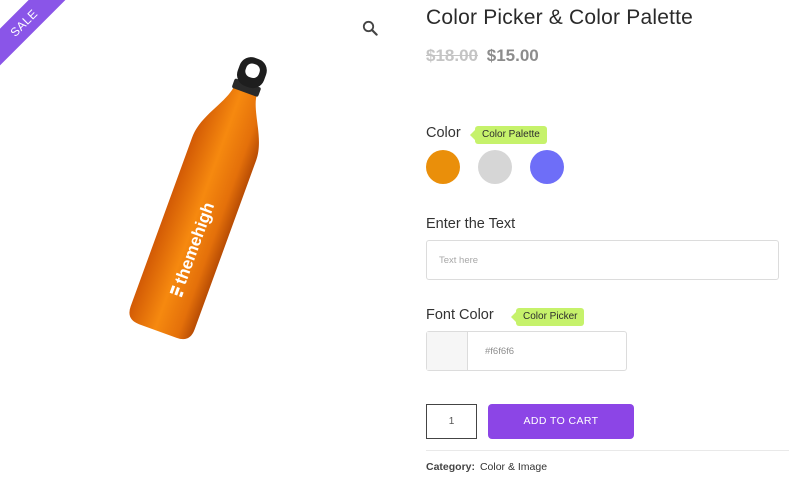 This screenshot has width=800, height=499. I want to click on price-sale: $15.00, so click(512, 55).